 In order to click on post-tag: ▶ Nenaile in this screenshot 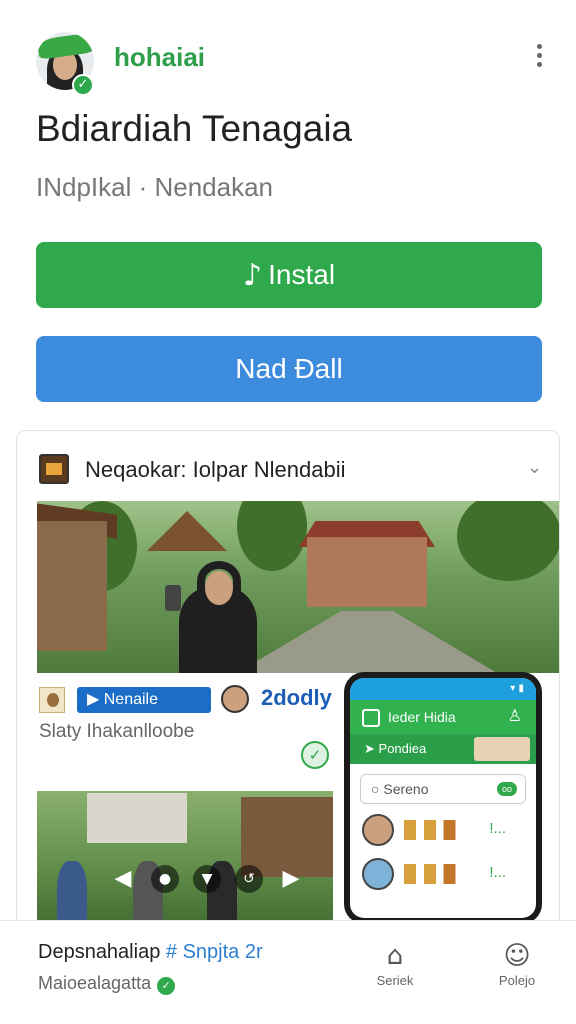, I will do `click(144, 700)`.